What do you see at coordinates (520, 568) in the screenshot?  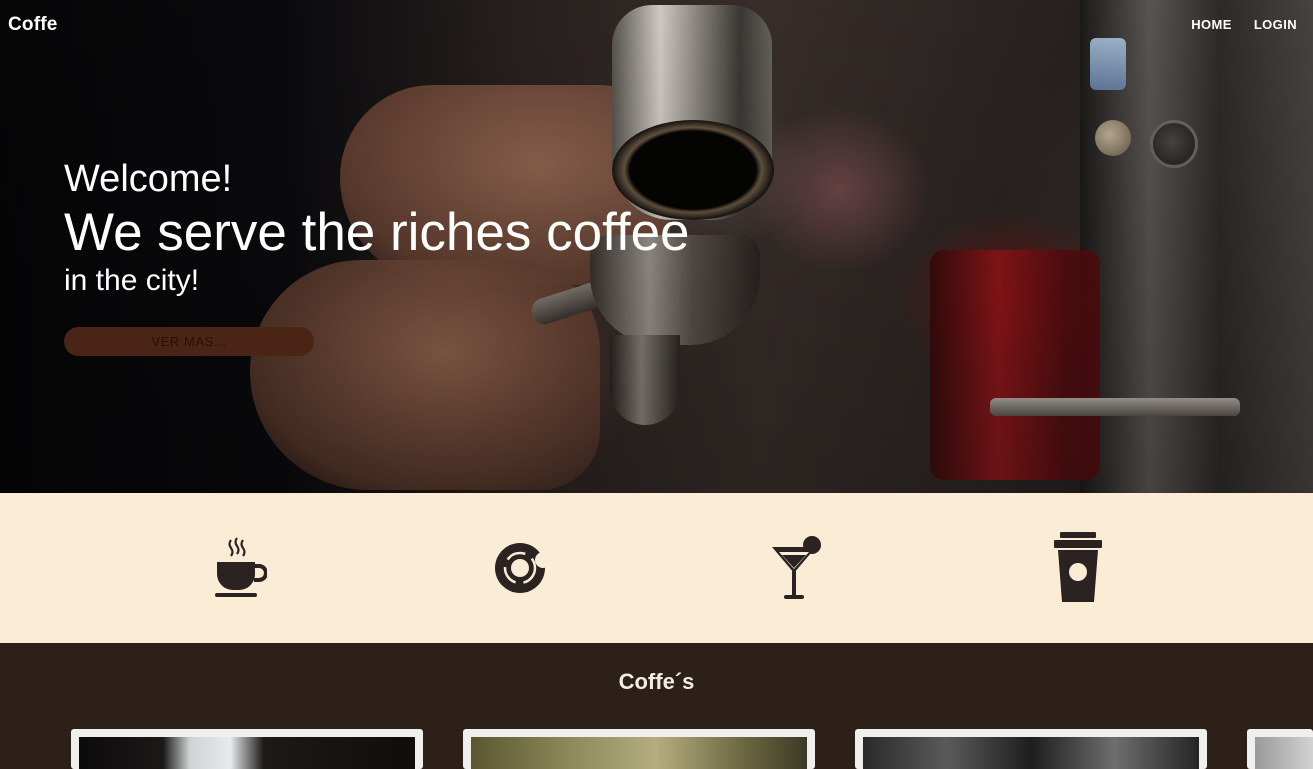 I see `donut-icon` at bounding box center [520, 568].